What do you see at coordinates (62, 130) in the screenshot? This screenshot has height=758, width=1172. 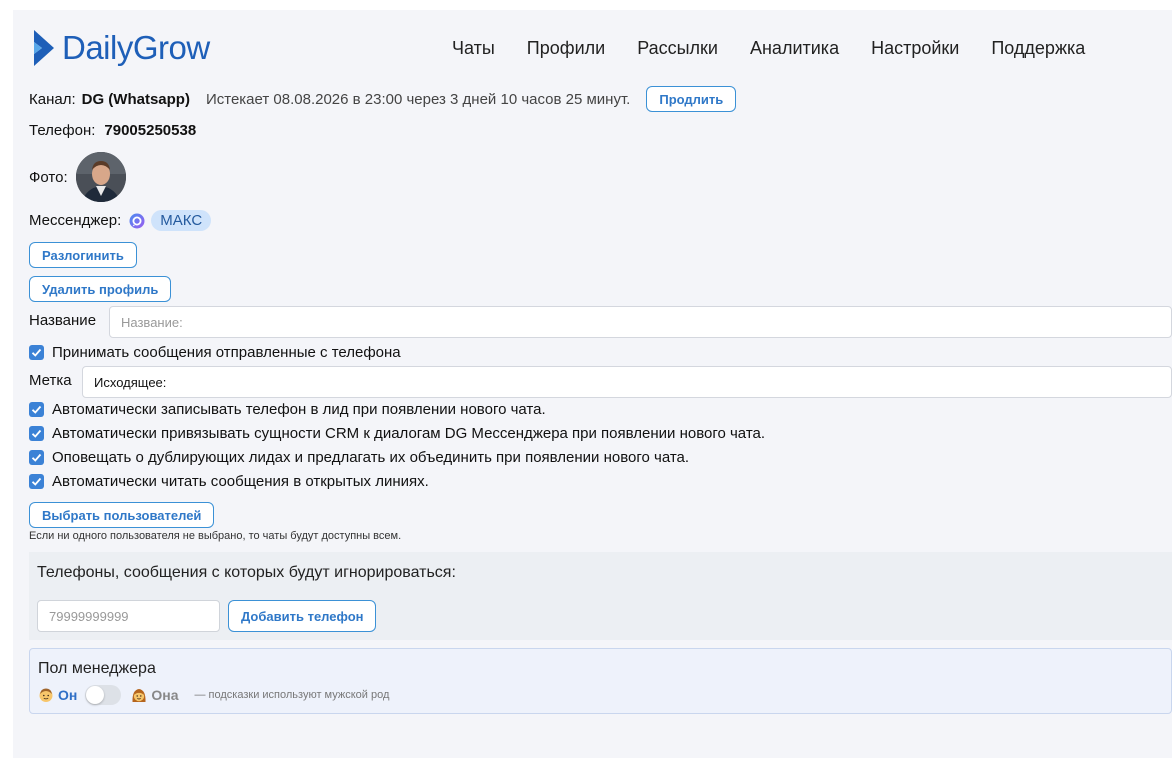 I see `phone-label: Телефон:` at bounding box center [62, 130].